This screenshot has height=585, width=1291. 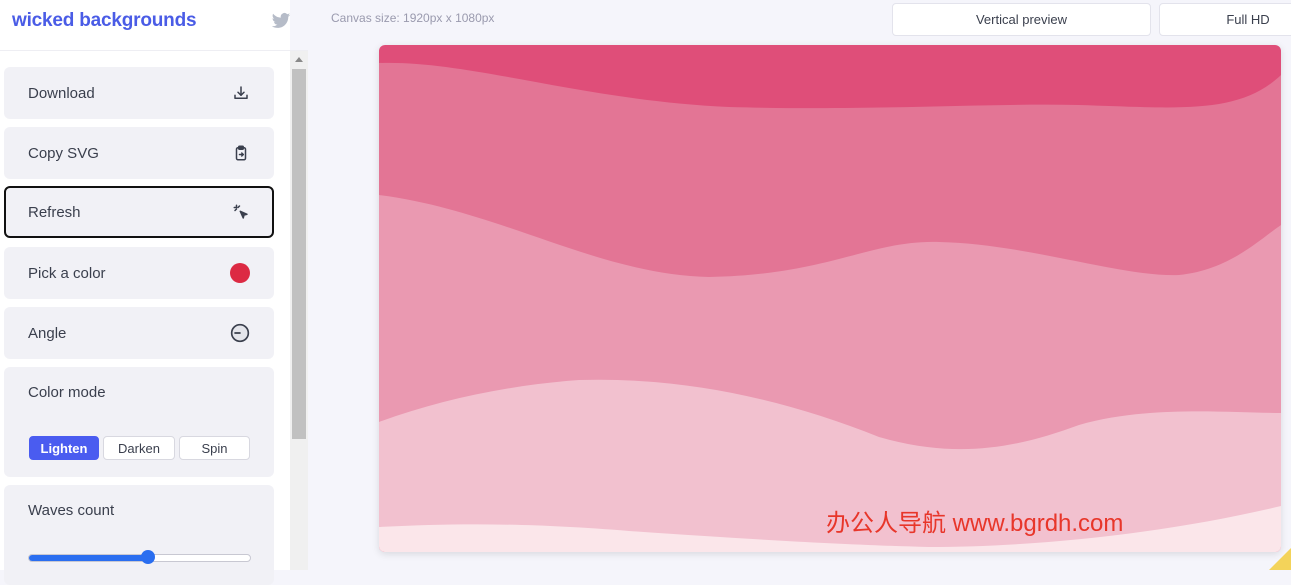 I want to click on twitter-icon, so click(x=281, y=21).